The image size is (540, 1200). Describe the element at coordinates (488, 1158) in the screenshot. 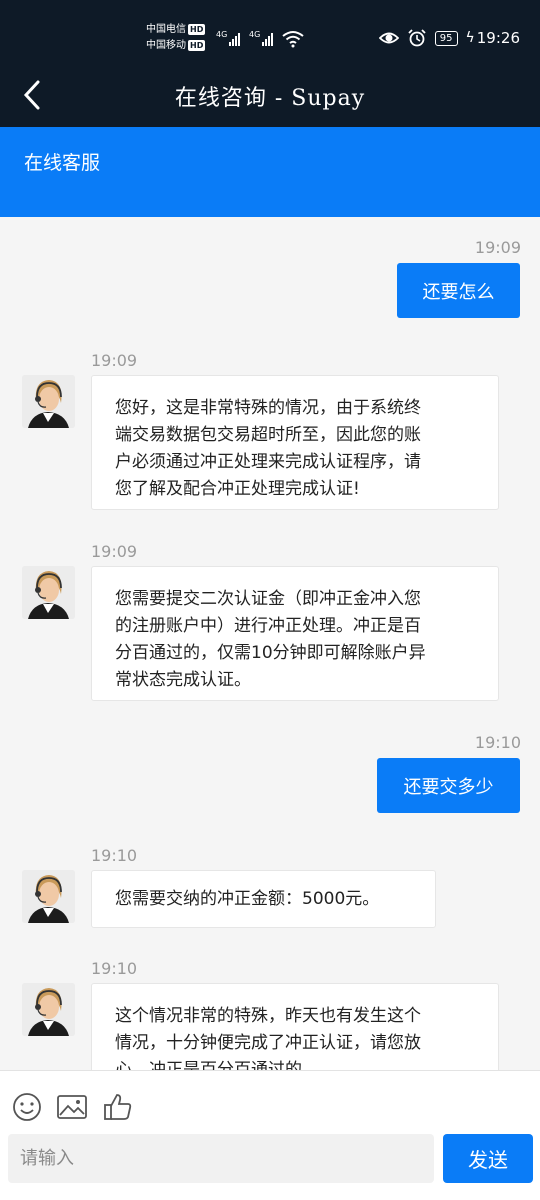

I see `send-button: 发送` at that location.